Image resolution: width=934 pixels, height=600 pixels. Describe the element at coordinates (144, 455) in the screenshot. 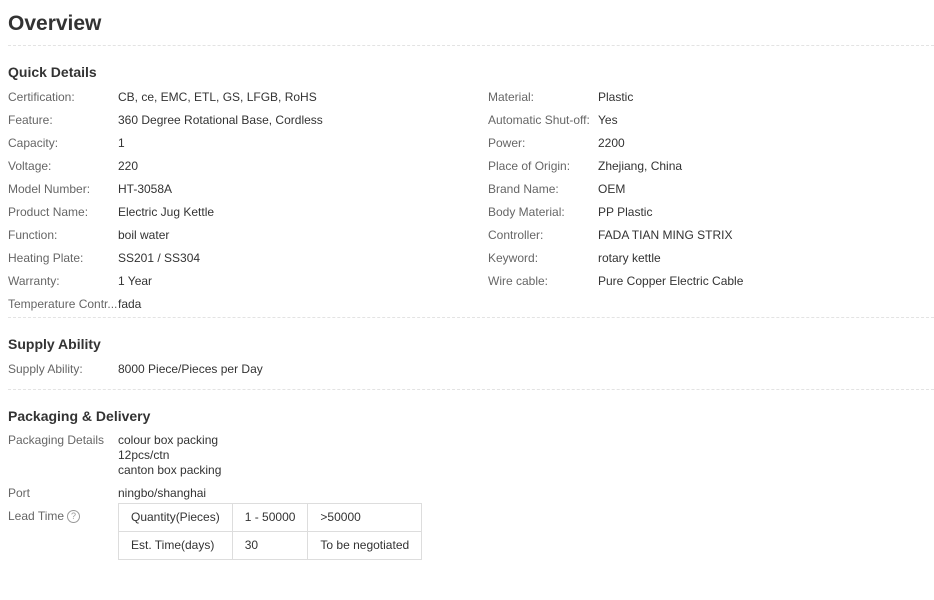

I see `packaging-line: 12pcs/ctn` at that location.